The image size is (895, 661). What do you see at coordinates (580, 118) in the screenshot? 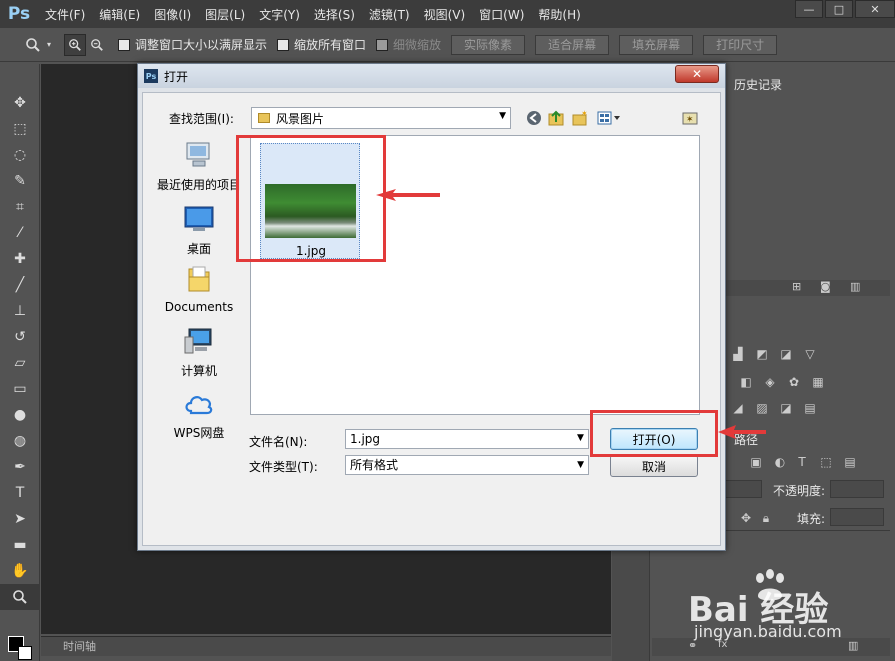
I see `new-folder-icon: ✶` at bounding box center [580, 118].